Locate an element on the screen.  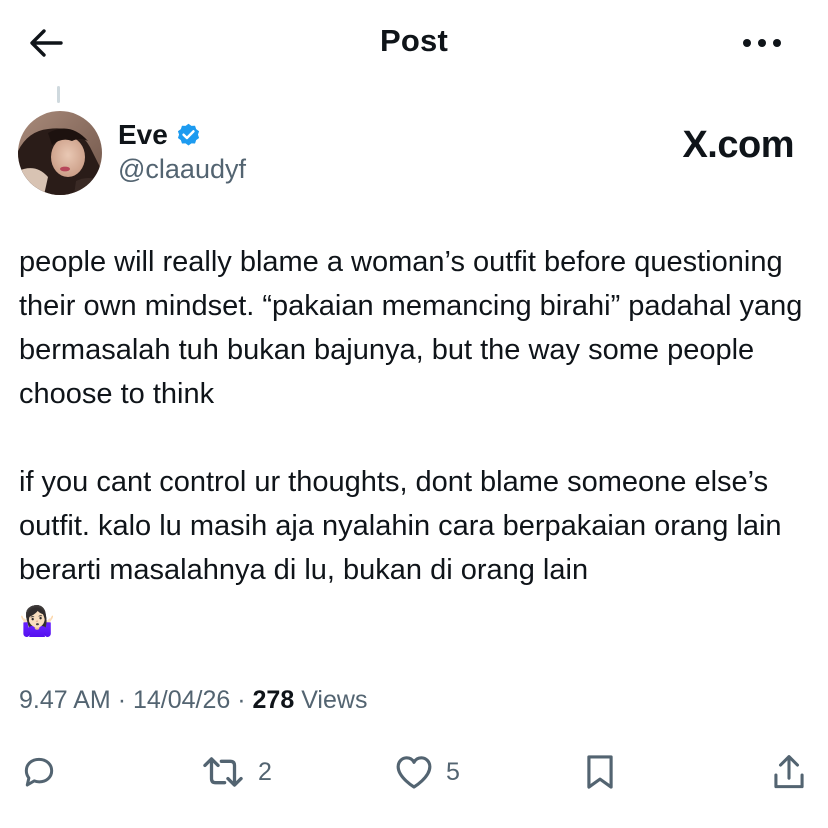
avatar is located at coordinates (60, 153).